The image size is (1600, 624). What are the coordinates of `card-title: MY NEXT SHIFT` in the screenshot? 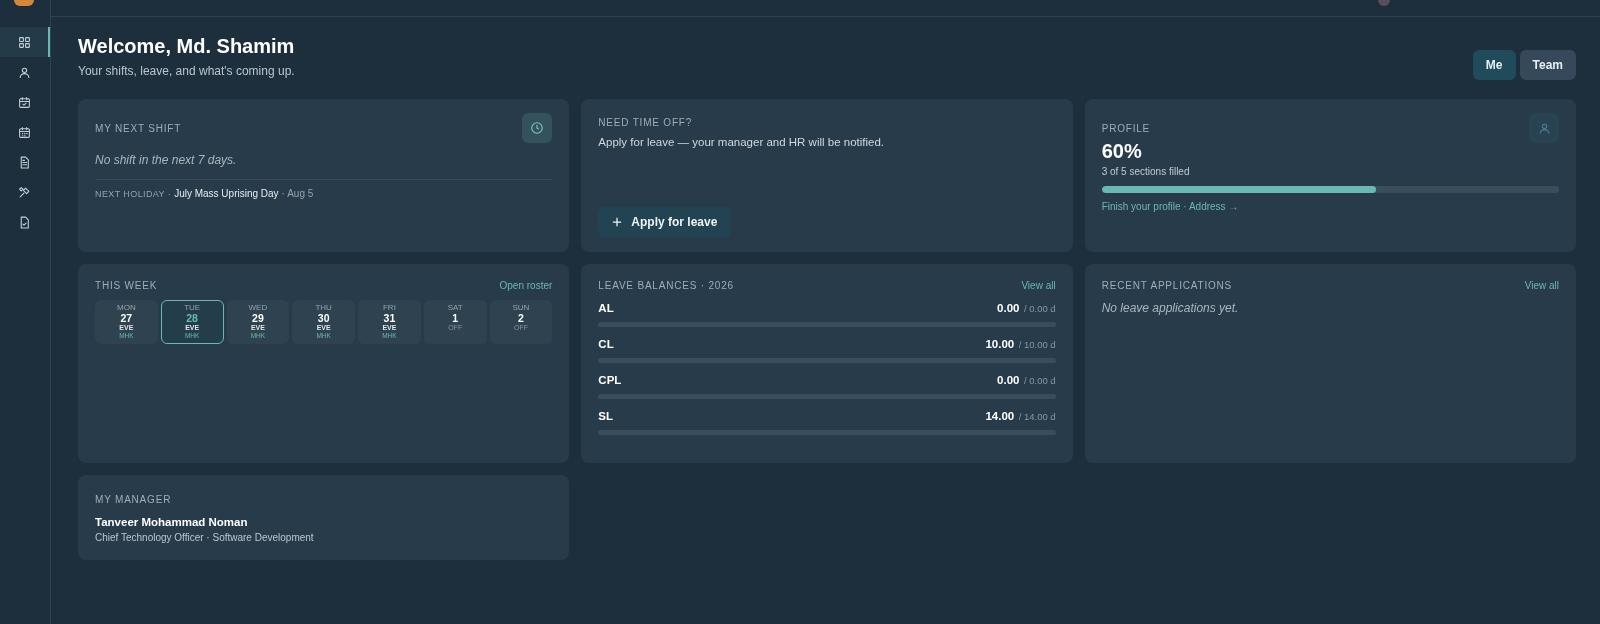 It's located at (138, 128).